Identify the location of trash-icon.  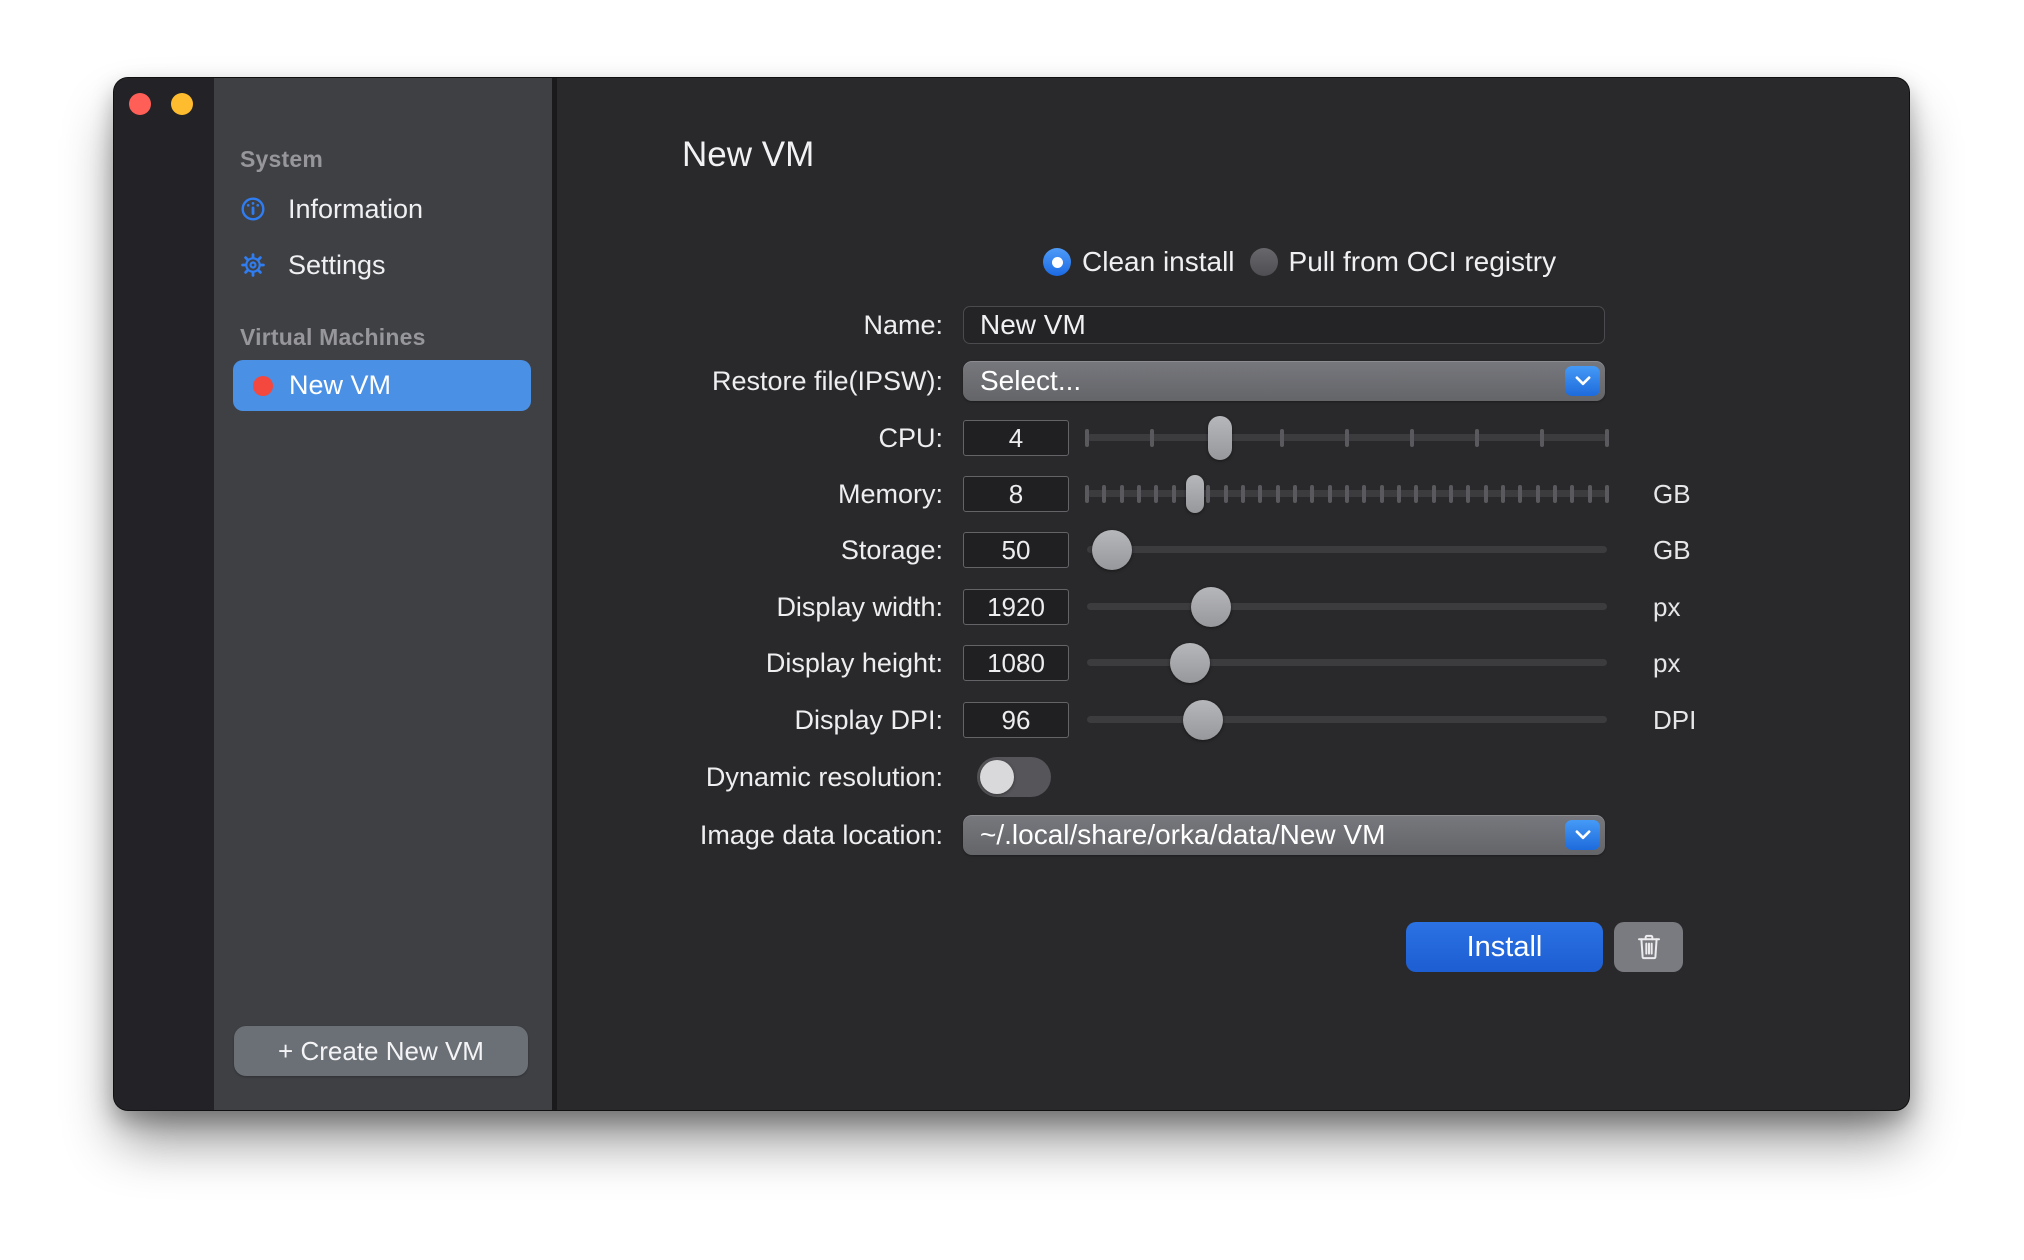
(1649, 947).